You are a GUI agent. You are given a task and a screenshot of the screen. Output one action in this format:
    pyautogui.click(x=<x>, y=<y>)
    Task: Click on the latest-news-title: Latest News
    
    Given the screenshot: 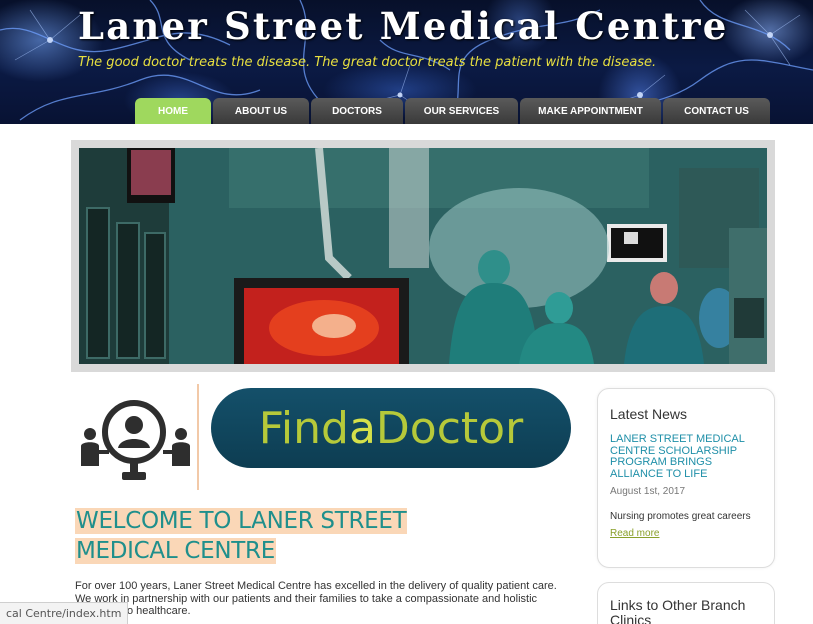 What is the action you would take?
    pyautogui.click(x=649, y=414)
    